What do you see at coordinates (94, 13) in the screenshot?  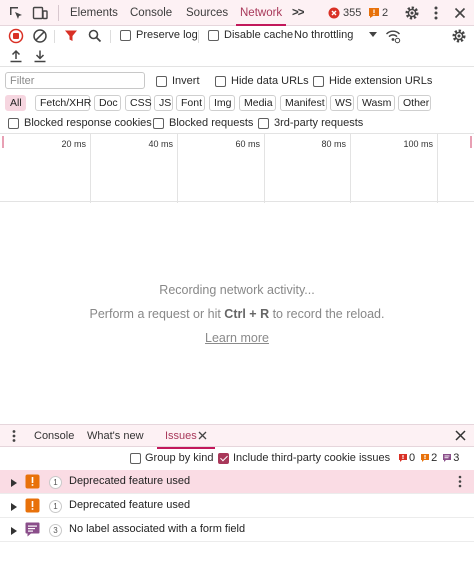 I see `tab-elements: Elements` at bounding box center [94, 13].